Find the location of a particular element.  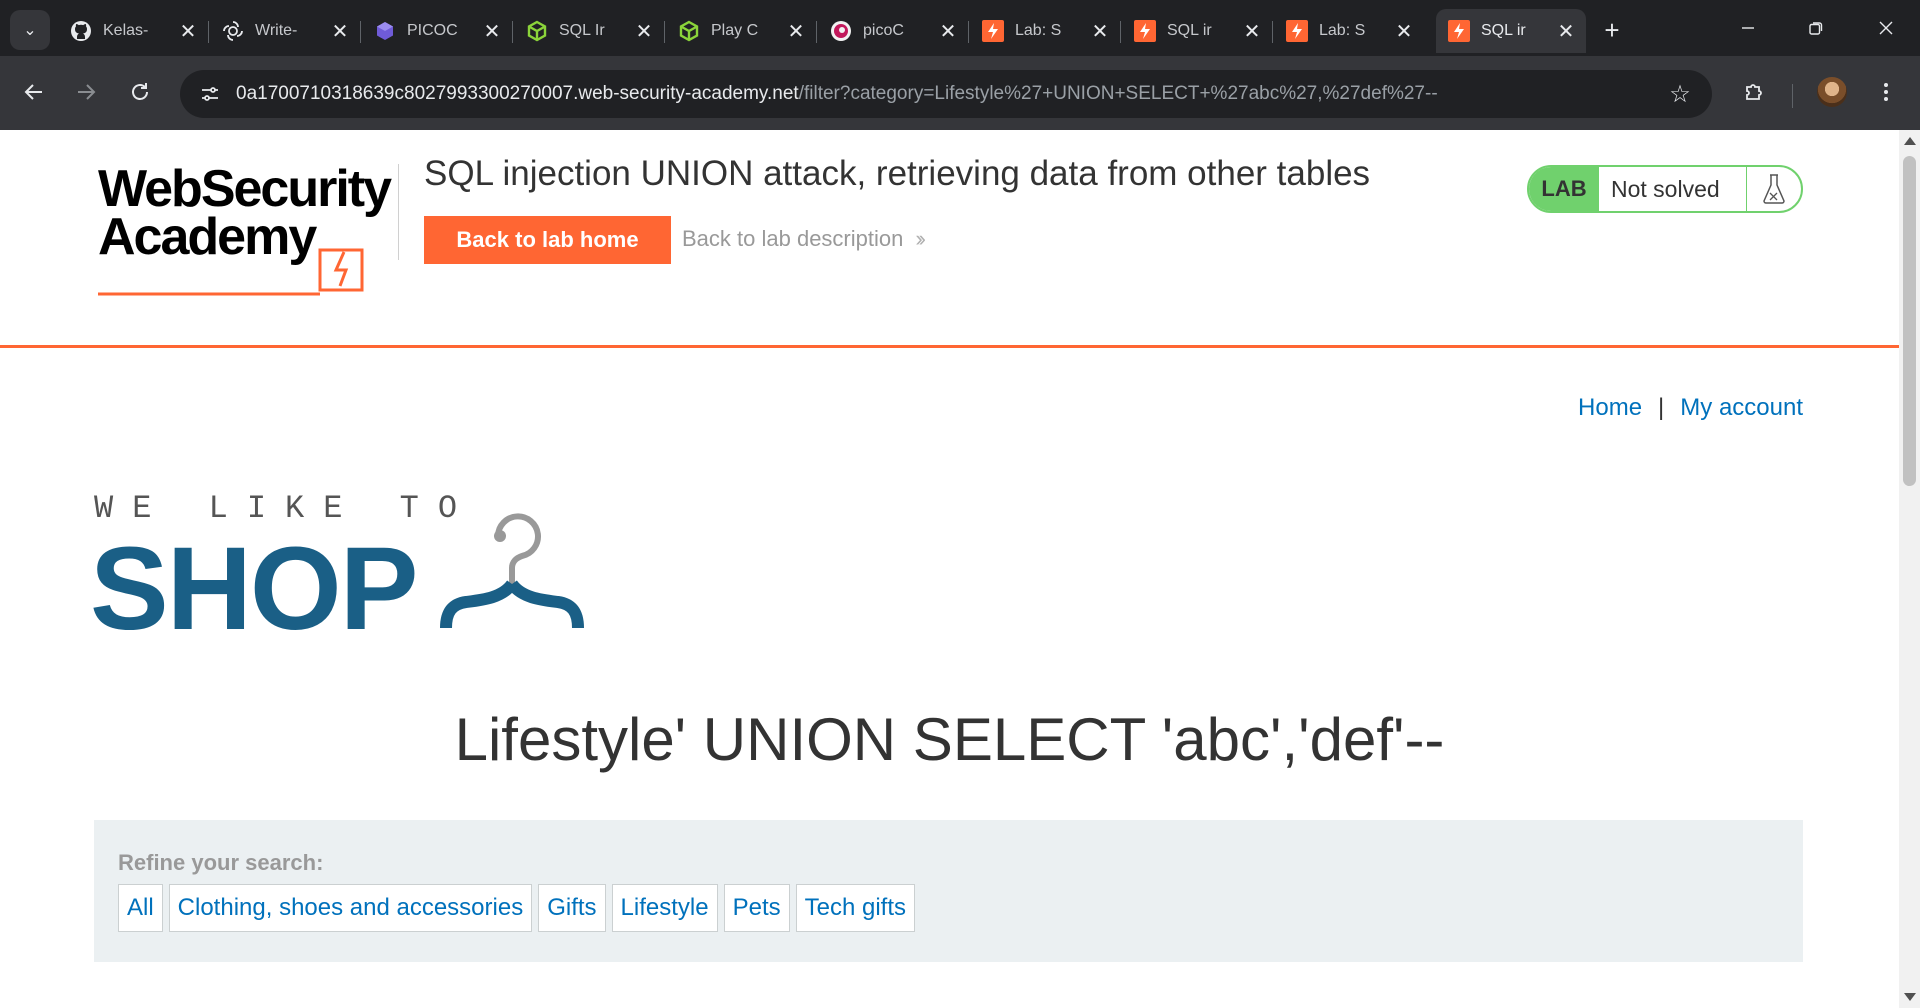

restore-icon is located at coordinates (1816, 28).